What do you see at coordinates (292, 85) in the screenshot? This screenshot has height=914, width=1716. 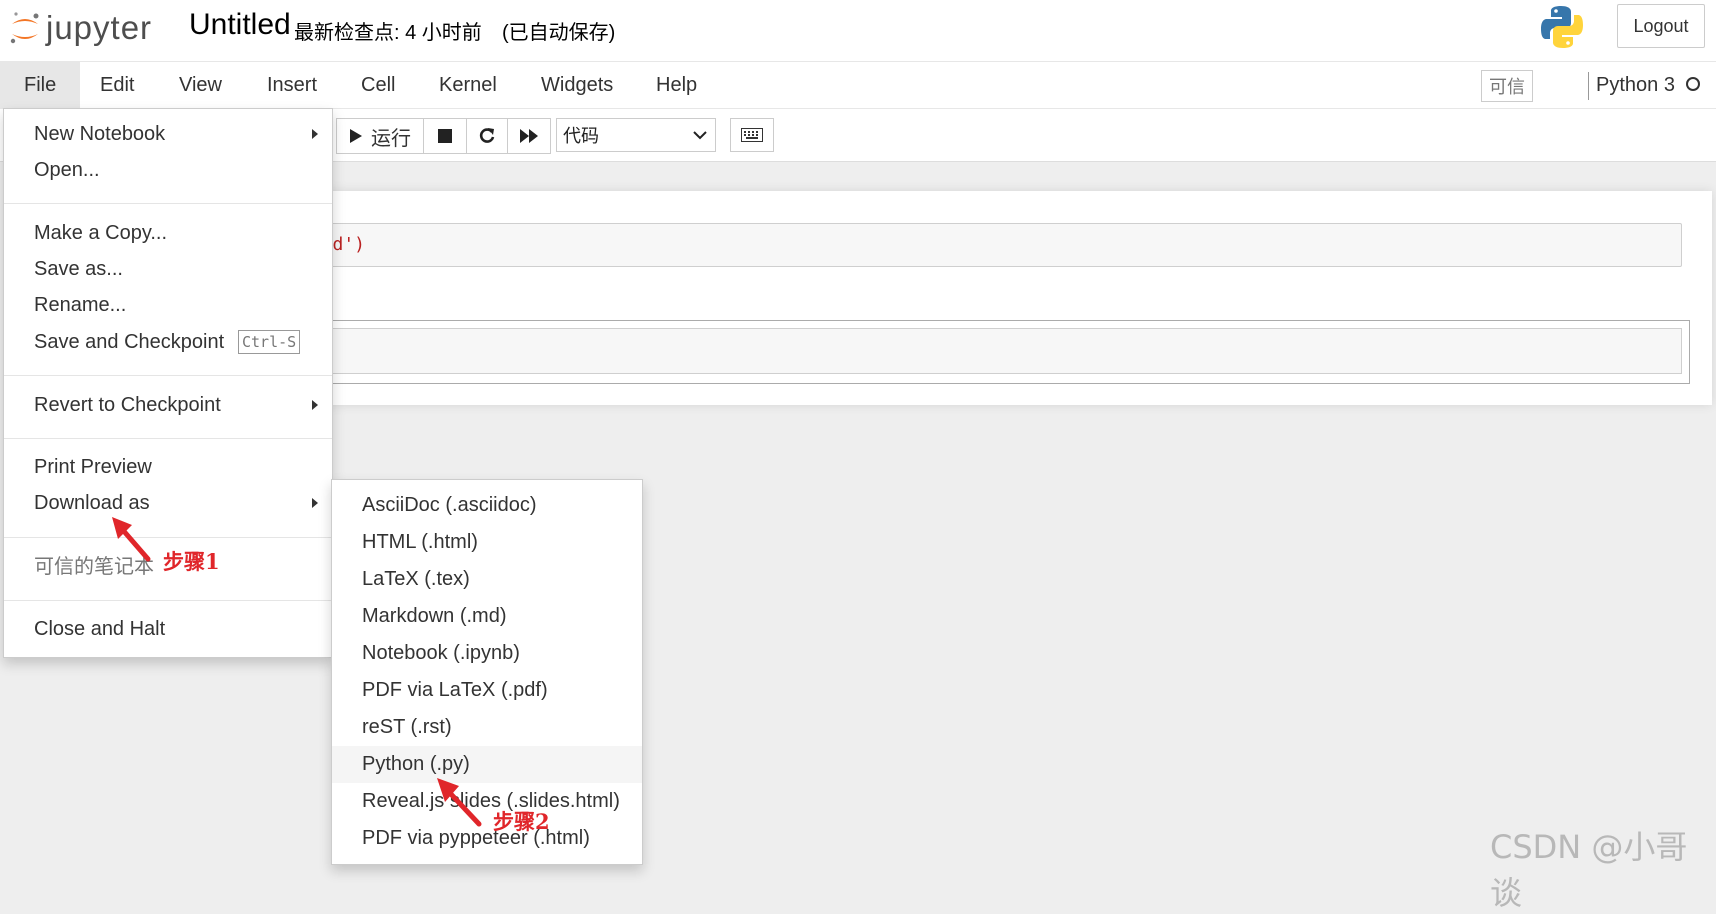 I see `menu-insert: Insert` at bounding box center [292, 85].